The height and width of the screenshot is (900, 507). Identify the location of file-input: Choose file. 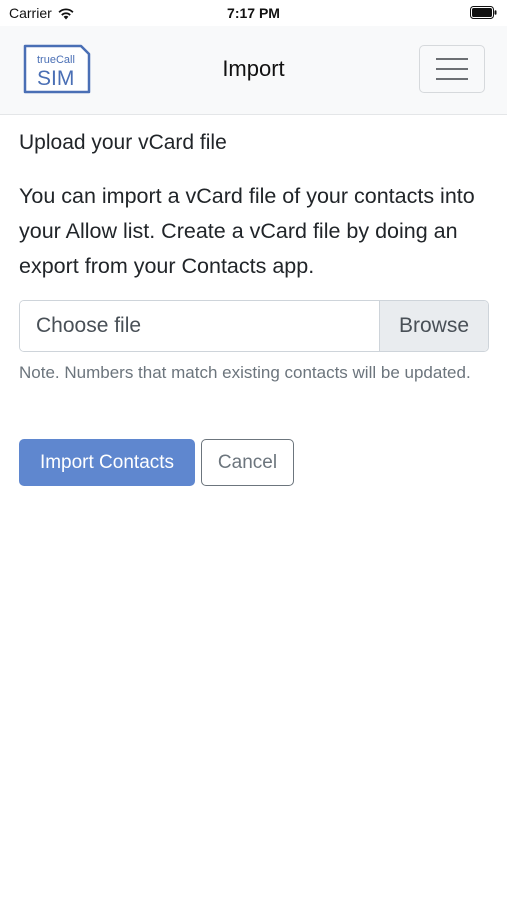
(199, 326).